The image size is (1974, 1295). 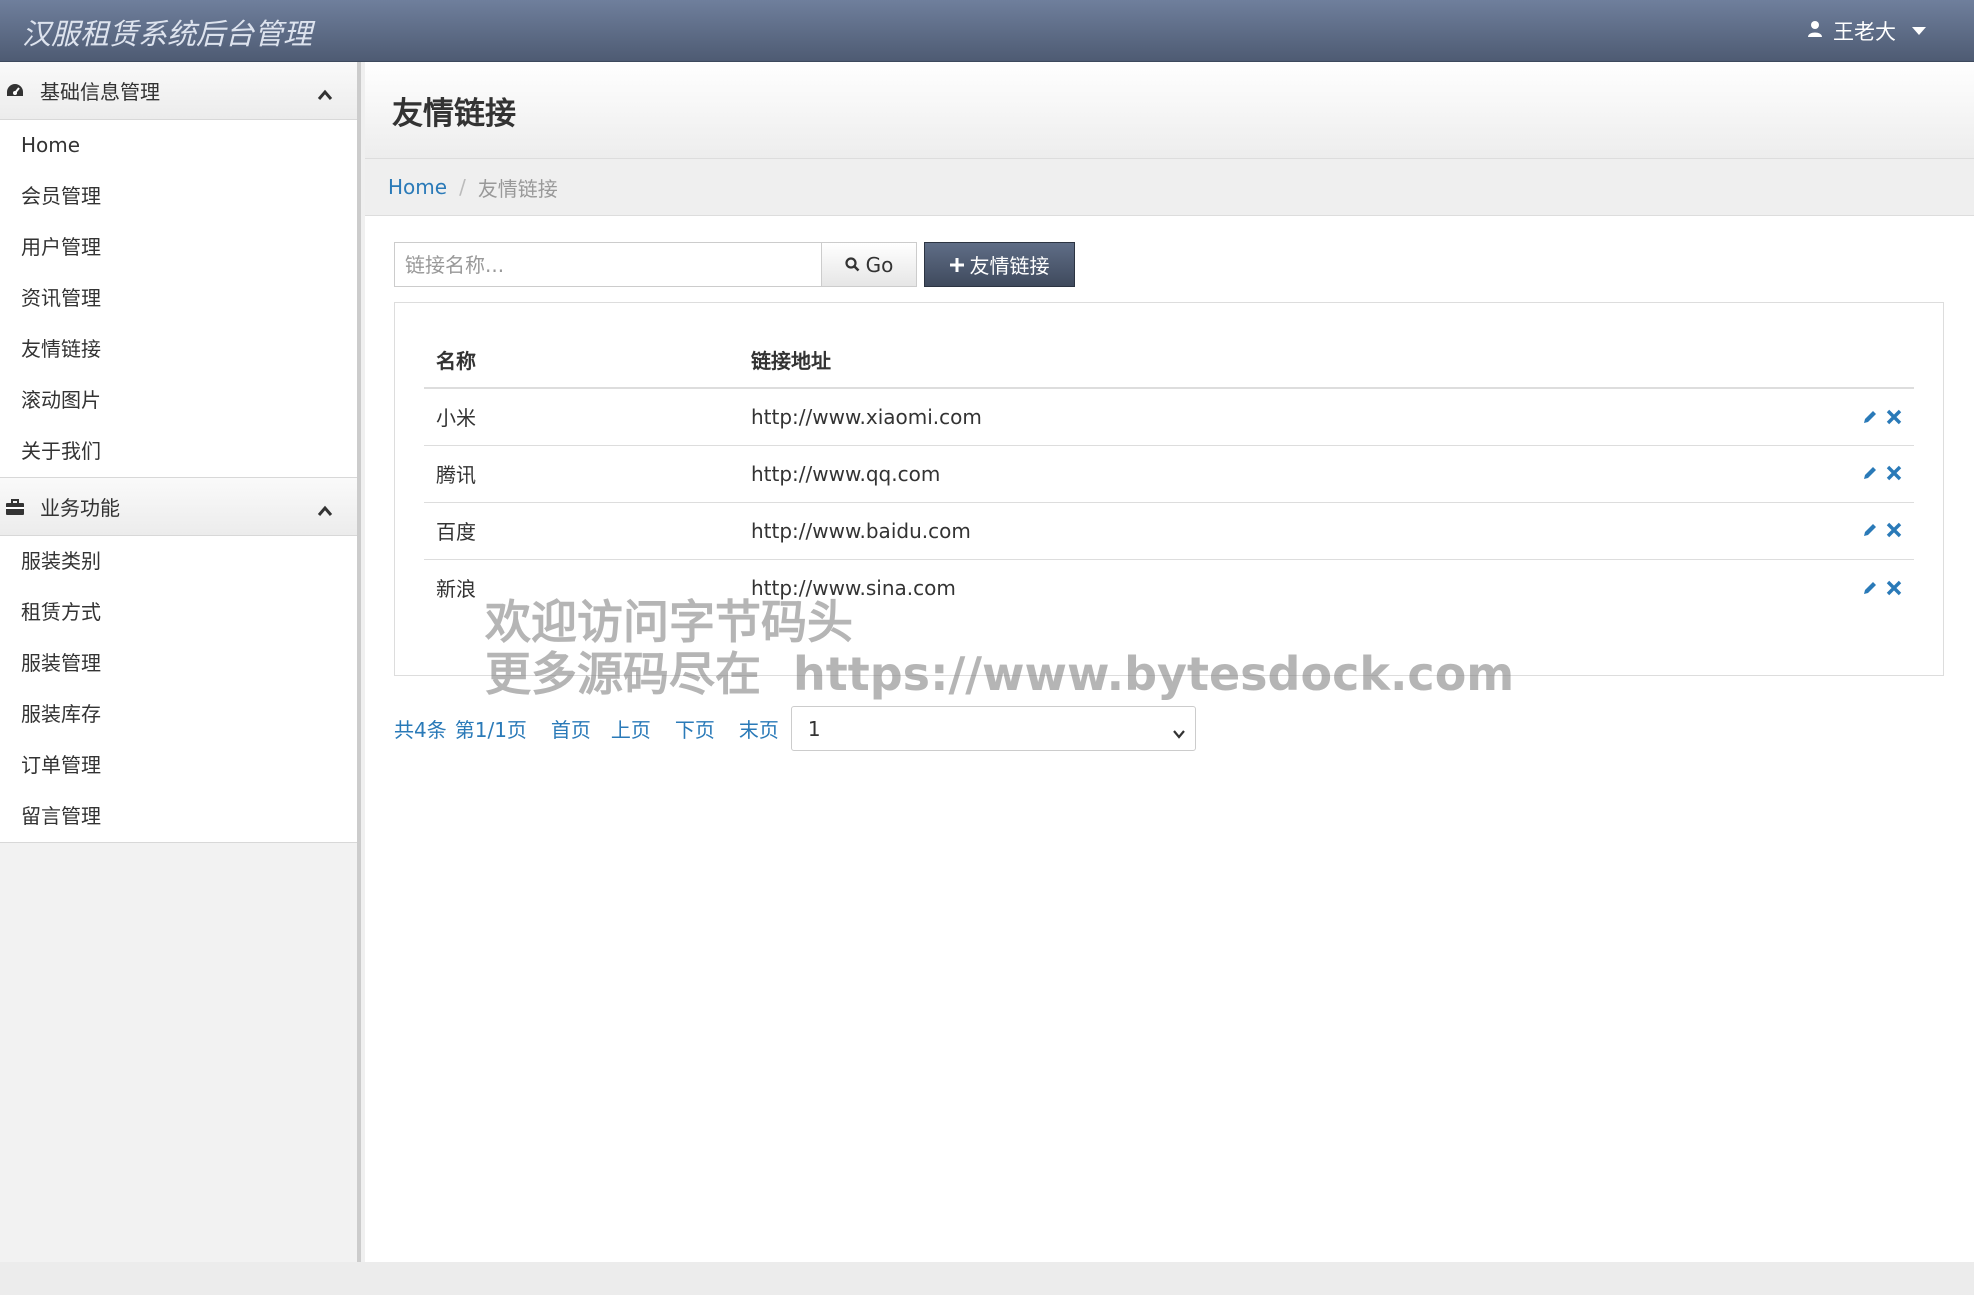 I want to click on toolbar: Go 友情链接, so click(x=734, y=264).